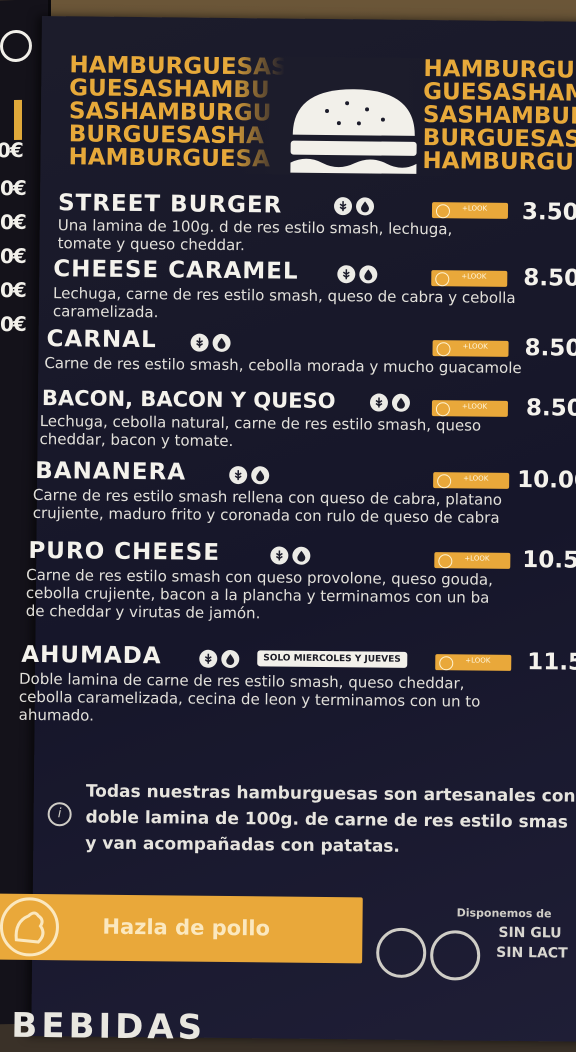  Describe the element at coordinates (16, 46) in the screenshot. I see `left-page-logo-icon` at that location.